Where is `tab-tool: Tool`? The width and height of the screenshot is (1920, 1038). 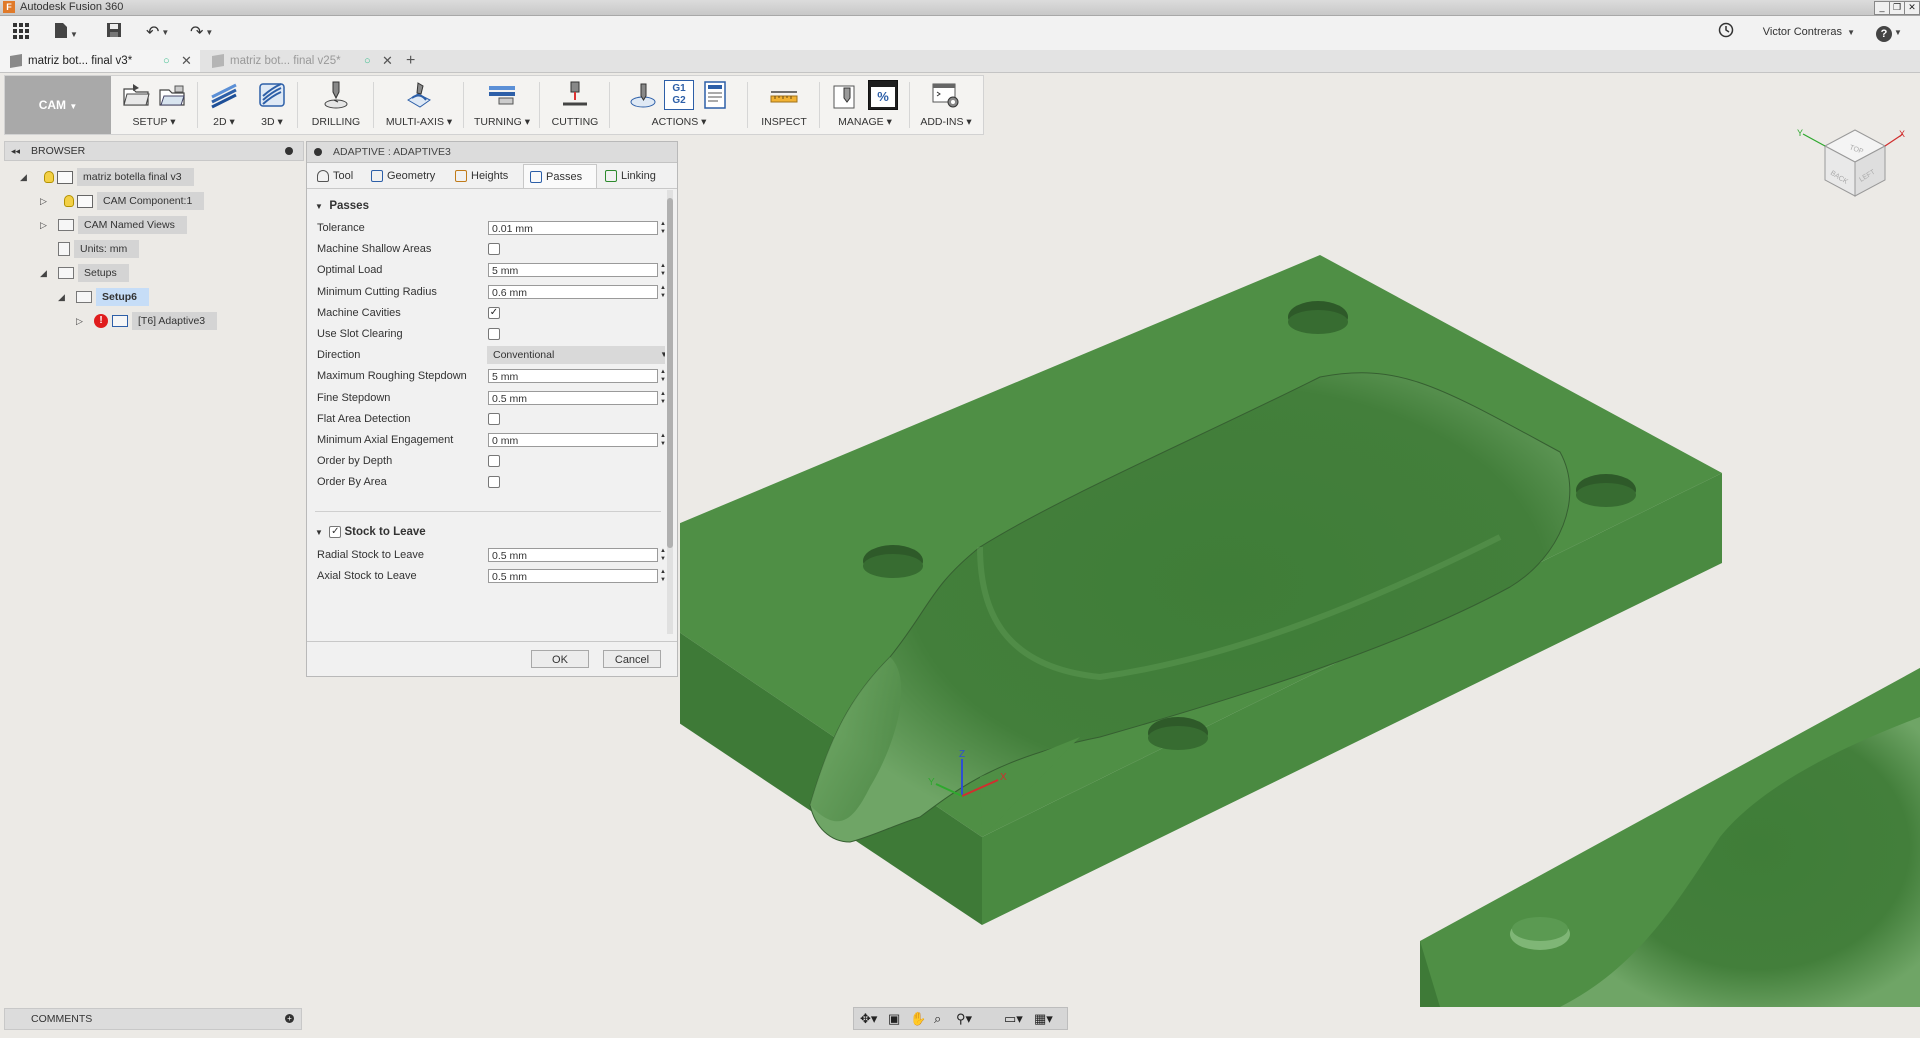
tab-tool: Tool is located at coordinates (337, 176).